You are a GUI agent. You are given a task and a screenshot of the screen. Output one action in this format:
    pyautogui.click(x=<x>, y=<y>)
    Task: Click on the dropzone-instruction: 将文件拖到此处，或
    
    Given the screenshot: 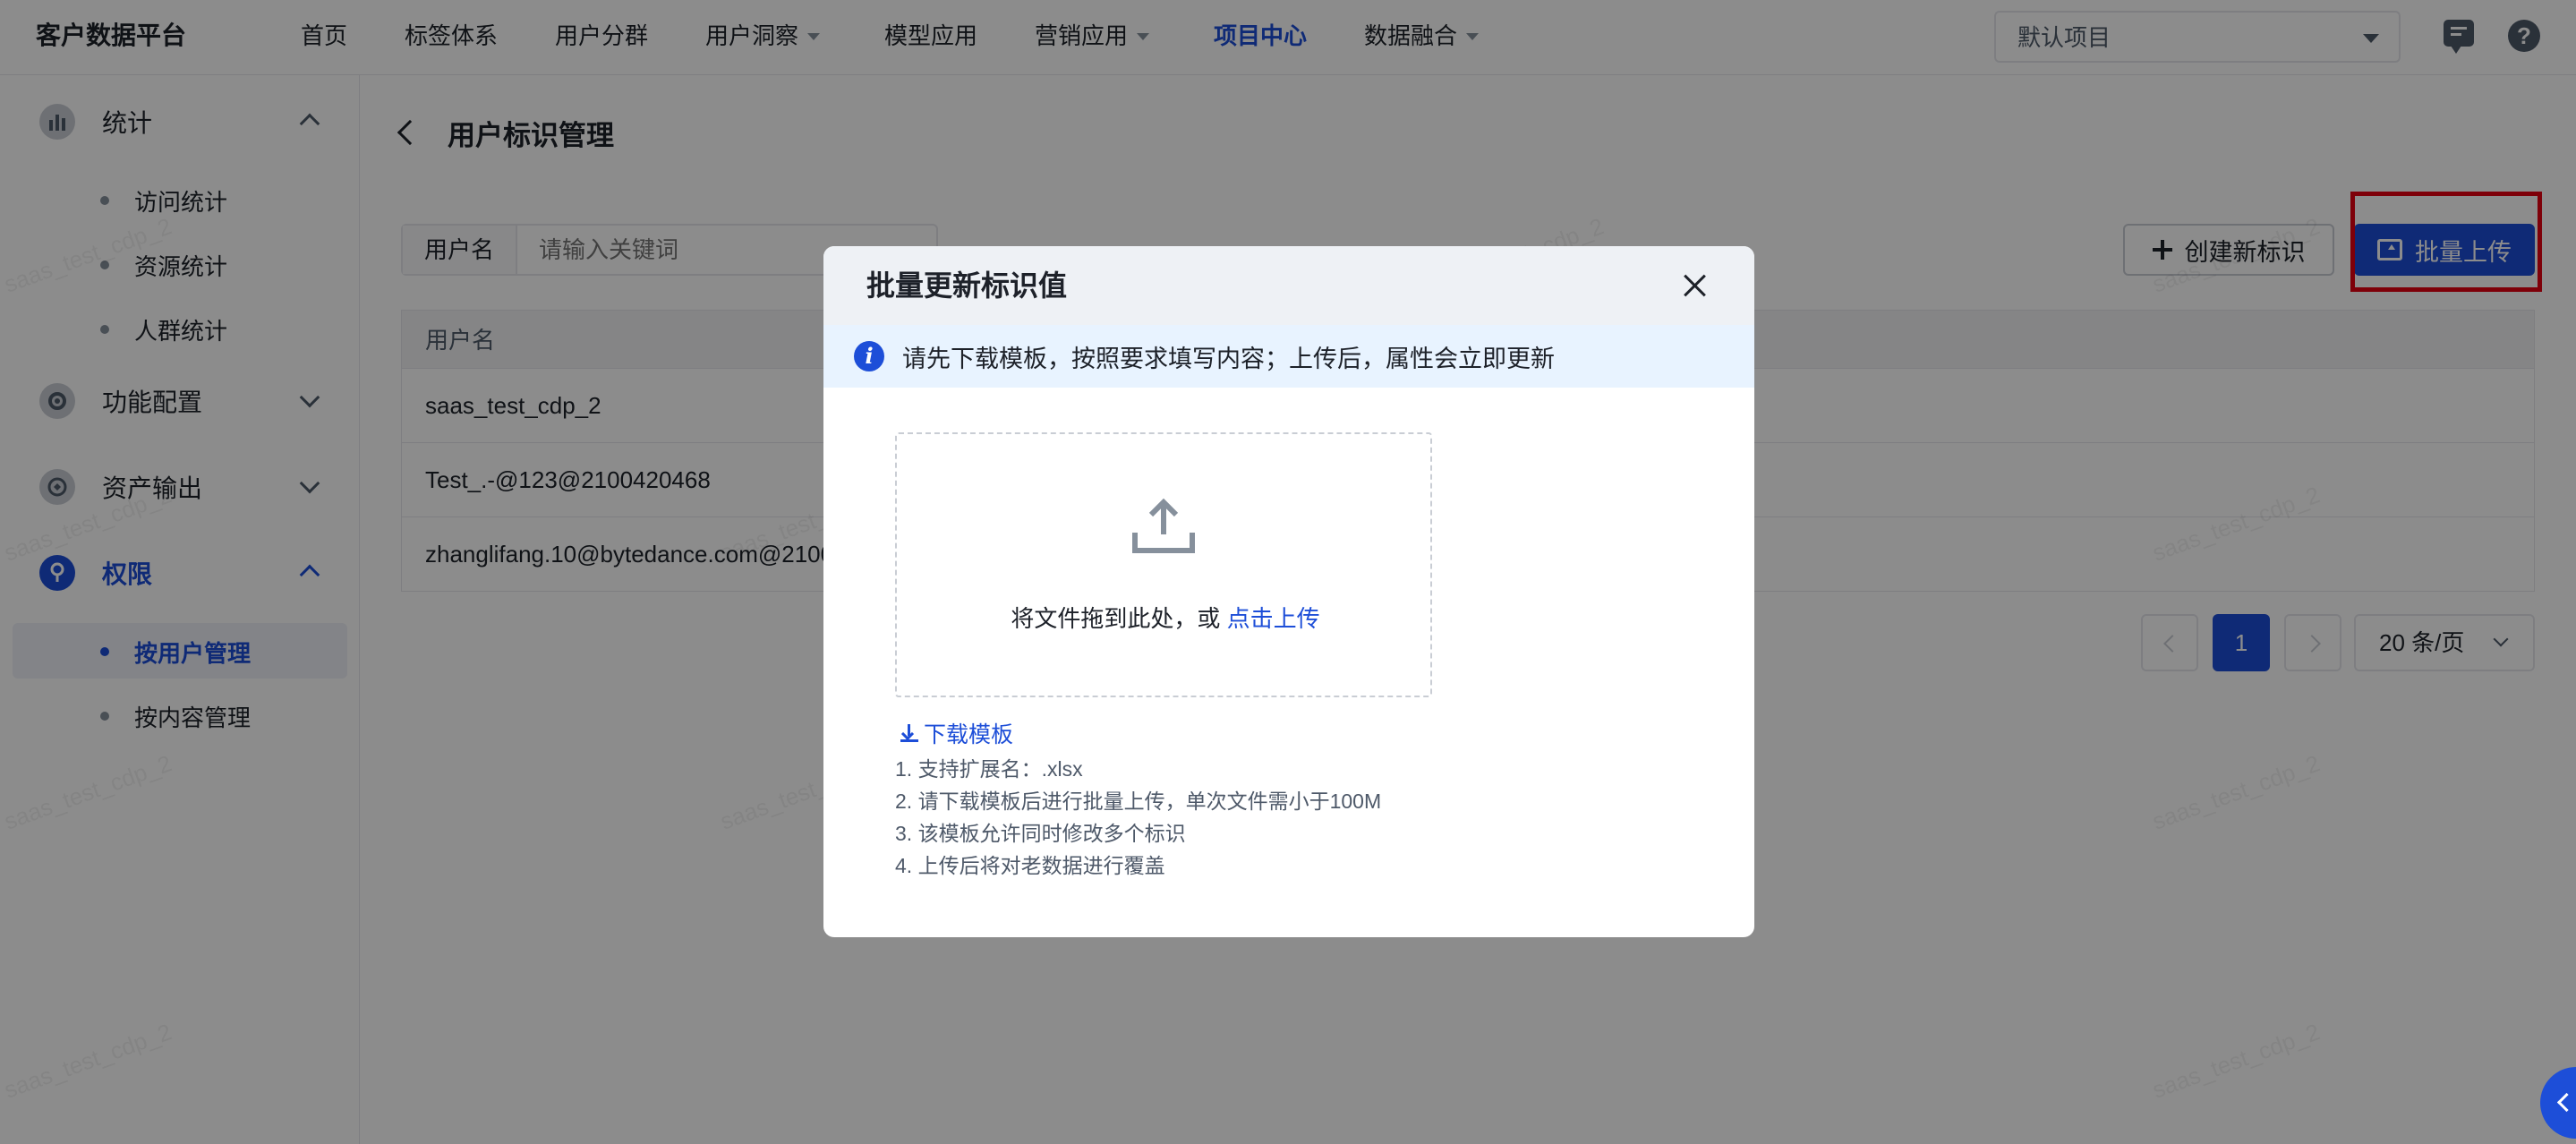 What is the action you would take?
    pyautogui.click(x=1116, y=618)
    